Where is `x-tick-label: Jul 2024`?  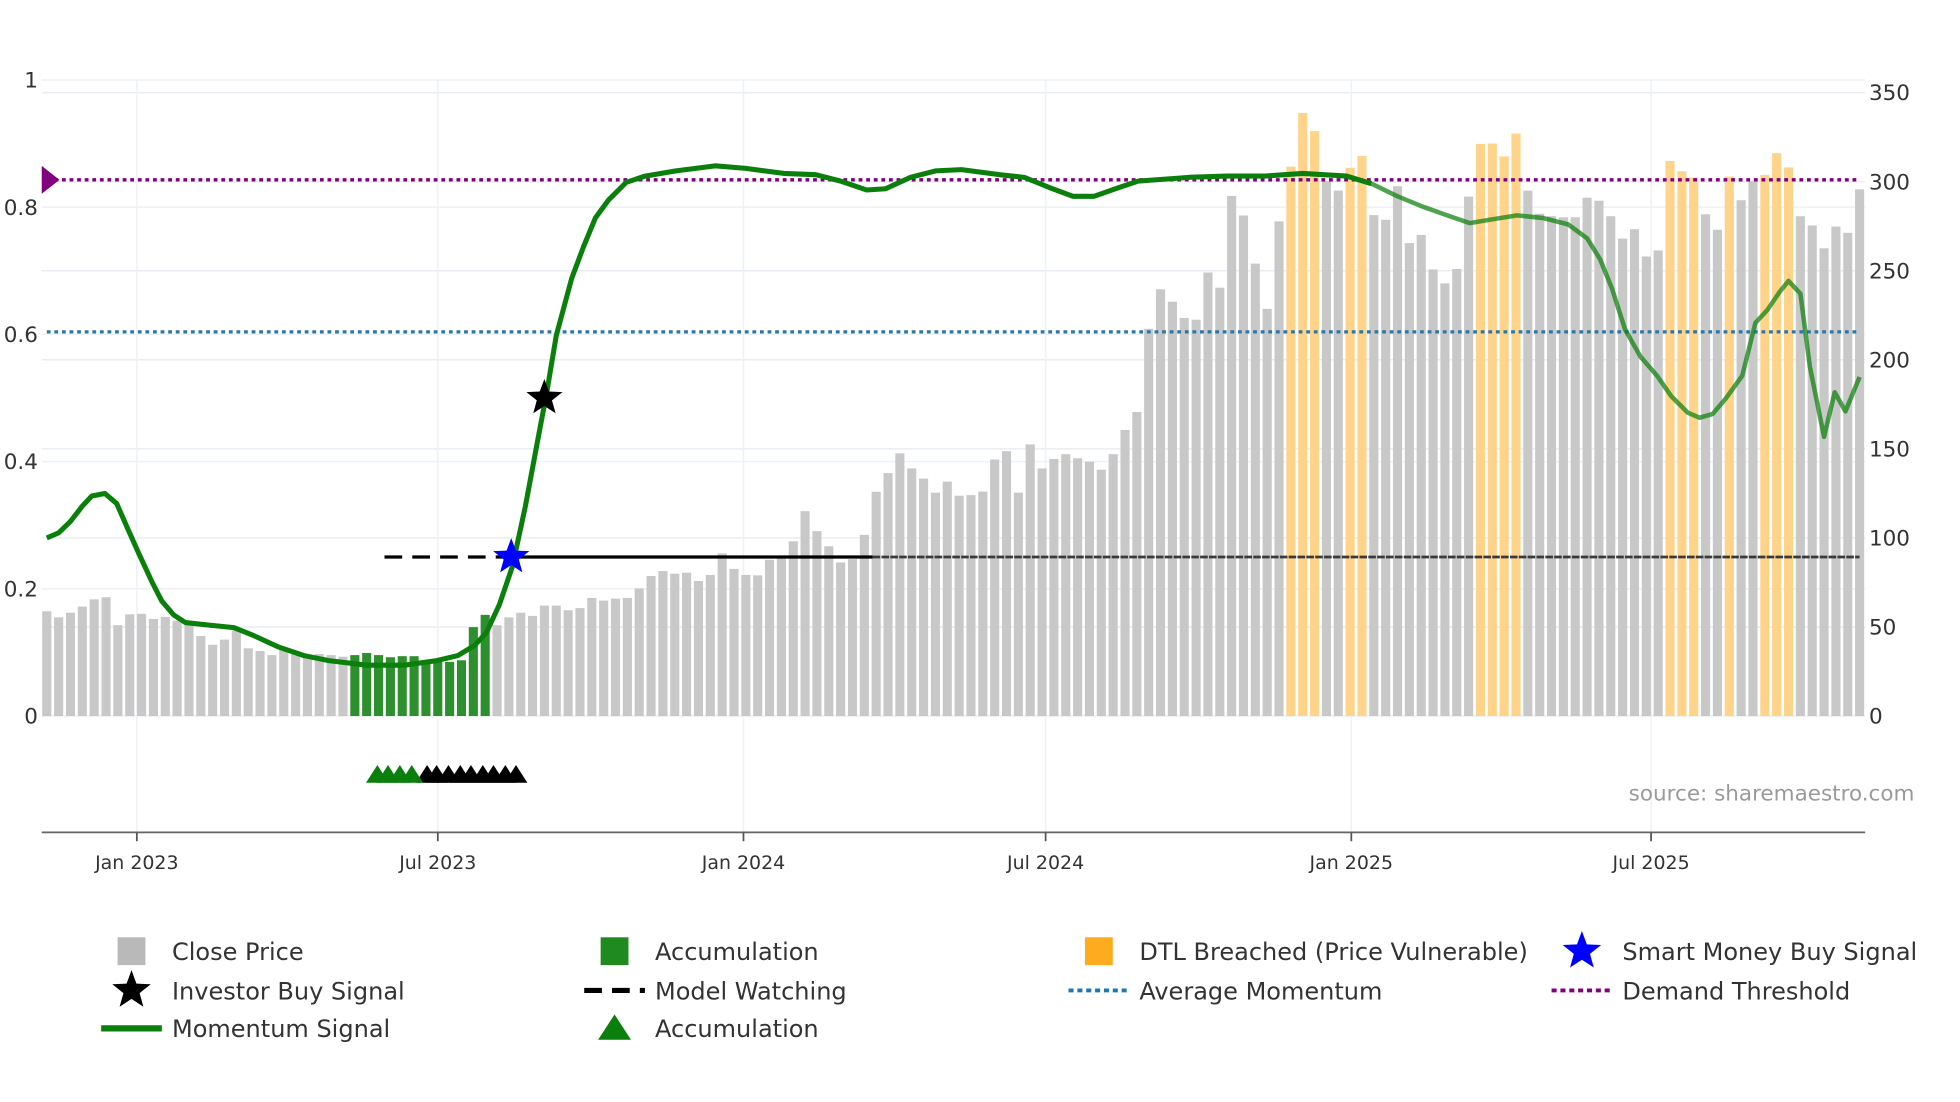
x-tick-label: Jul 2024 is located at coordinates (1045, 863).